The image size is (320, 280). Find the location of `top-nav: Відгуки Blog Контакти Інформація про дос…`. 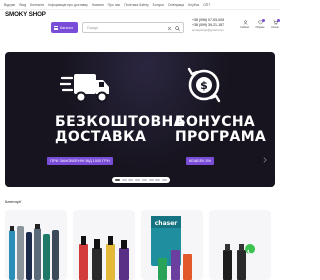

top-nav: Відгуки Blog Контакти Інформація про дос… is located at coordinates (140, 5).